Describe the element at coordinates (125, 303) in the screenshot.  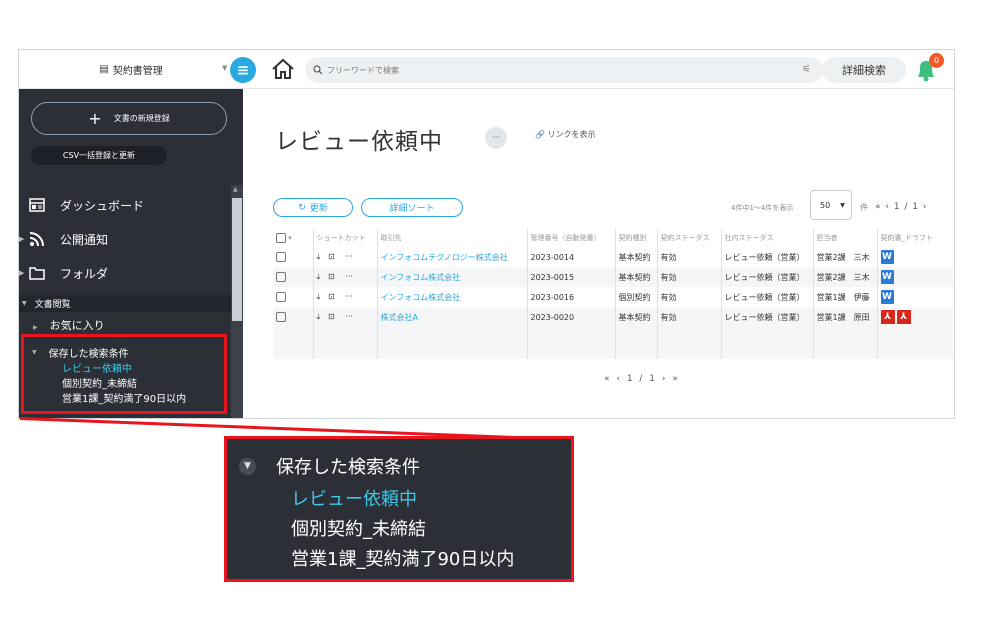
I see `section-document-browse: ▼ 文書閲覧` at that location.